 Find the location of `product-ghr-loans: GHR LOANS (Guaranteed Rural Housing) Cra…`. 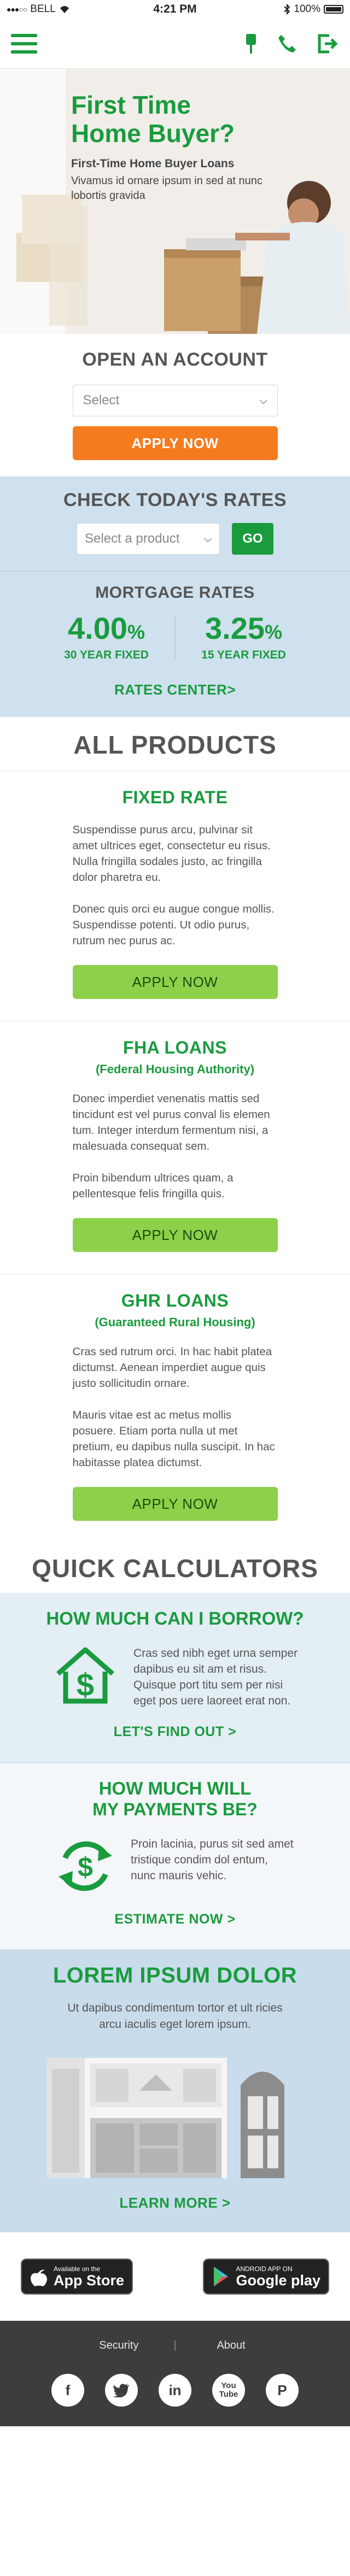

product-ghr-loans: GHR LOANS (Guaranteed Rural Housing) Cra… is located at coordinates (175, 1408).